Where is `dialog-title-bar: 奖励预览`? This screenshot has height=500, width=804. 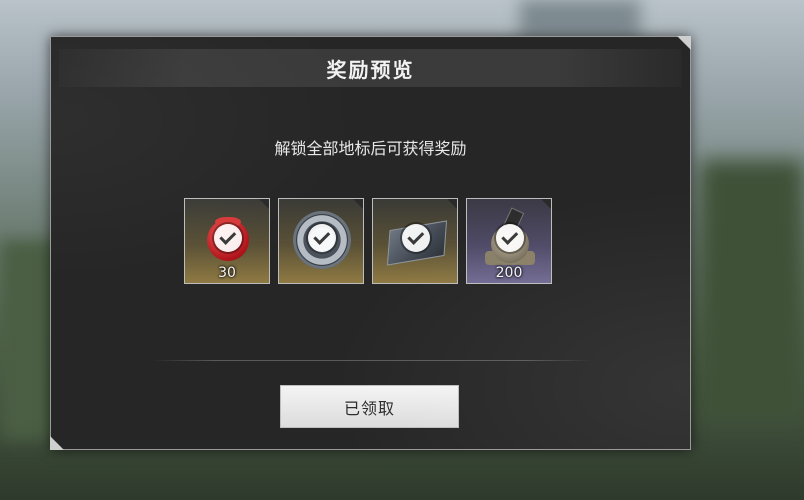 dialog-title-bar: 奖励预览 is located at coordinates (370, 68).